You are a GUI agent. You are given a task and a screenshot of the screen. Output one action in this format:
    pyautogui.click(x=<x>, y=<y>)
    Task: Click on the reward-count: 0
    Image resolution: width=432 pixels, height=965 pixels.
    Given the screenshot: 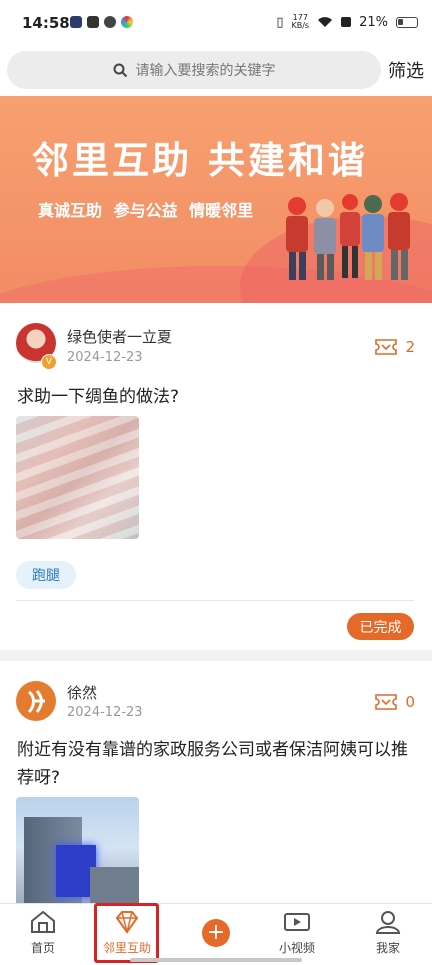 What is the action you would take?
    pyautogui.click(x=395, y=702)
    